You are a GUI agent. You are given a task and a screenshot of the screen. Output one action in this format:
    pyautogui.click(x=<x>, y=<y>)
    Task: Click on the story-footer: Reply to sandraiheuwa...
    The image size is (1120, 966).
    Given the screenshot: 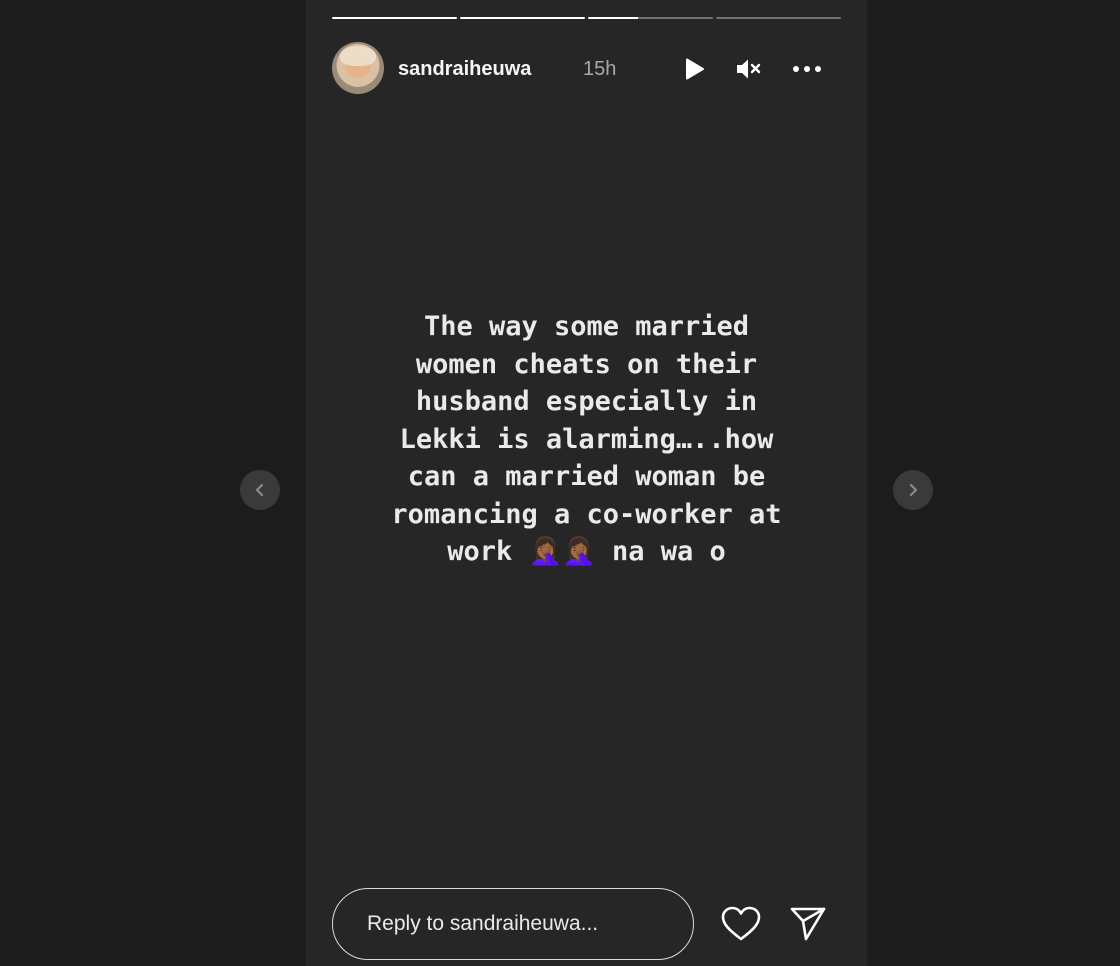 What is the action you would take?
    pyautogui.click(x=586, y=925)
    